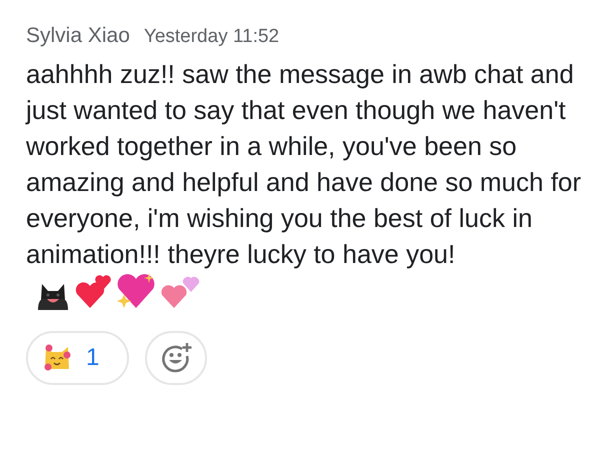 The height and width of the screenshot is (465, 611). I want to click on timestamp: Yesterday 11:52, so click(212, 37).